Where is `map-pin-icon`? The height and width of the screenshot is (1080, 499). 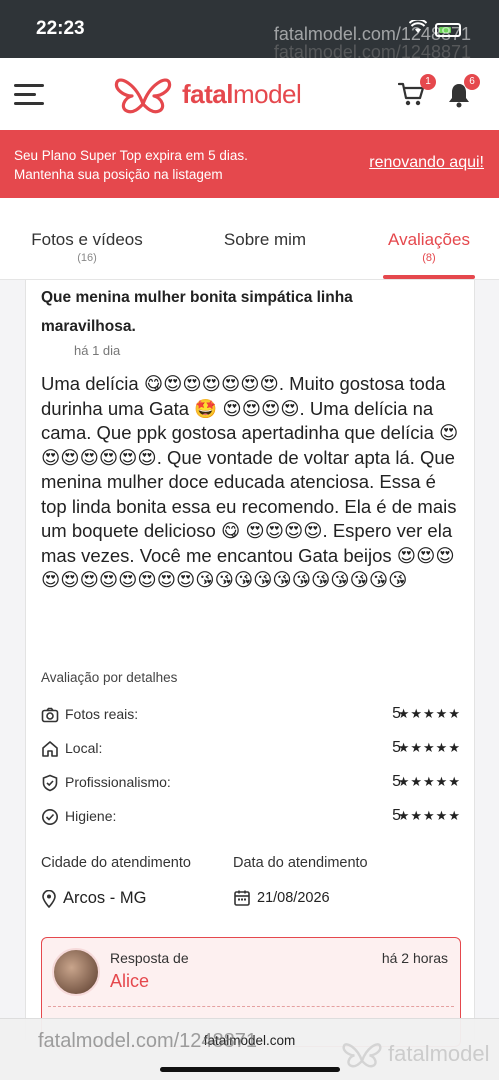
map-pin-icon is located at coordinates (49, 898).